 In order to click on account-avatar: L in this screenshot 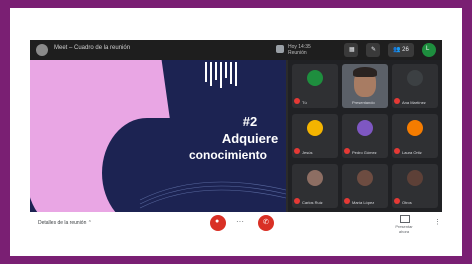, I will do `click(429, 50)`.